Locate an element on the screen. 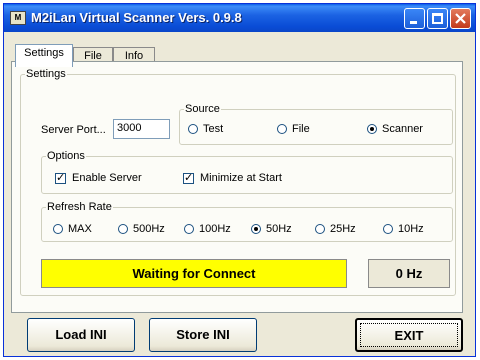 The height and width of the screenshot is (360, 480). refresh-rate-max-radio: MAX is located at coordinates (72, 229).